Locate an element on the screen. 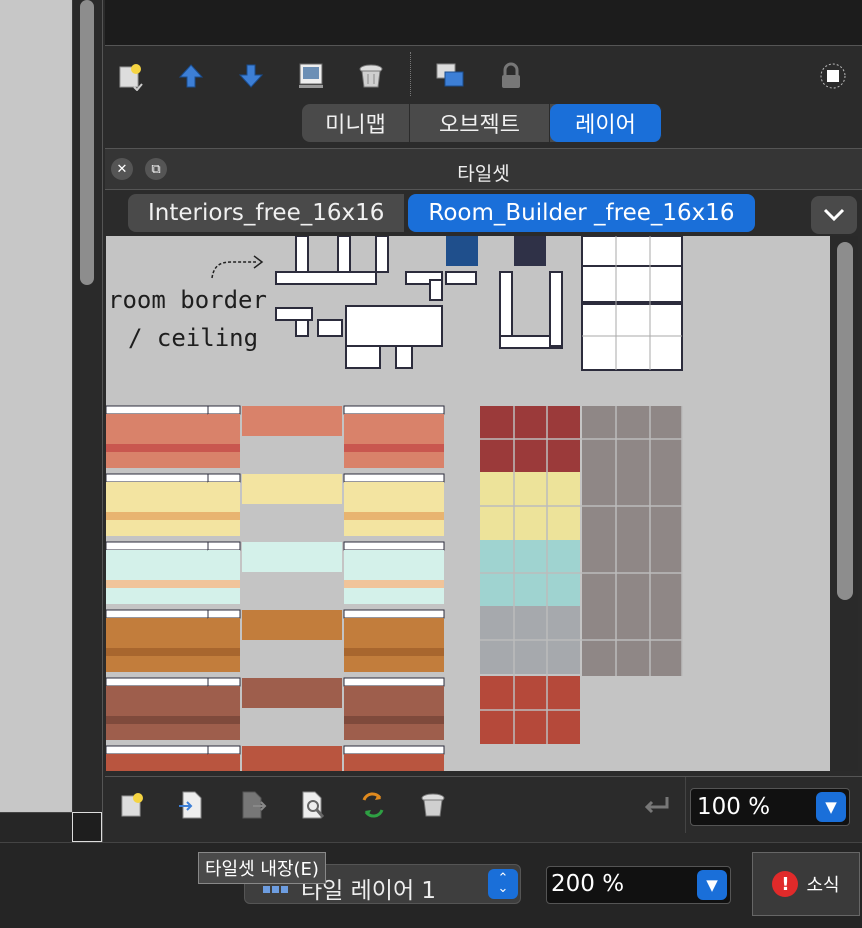  tileset-dock-header: ✕ ⧉ 타일셋 is located at coordinates (483, 169).